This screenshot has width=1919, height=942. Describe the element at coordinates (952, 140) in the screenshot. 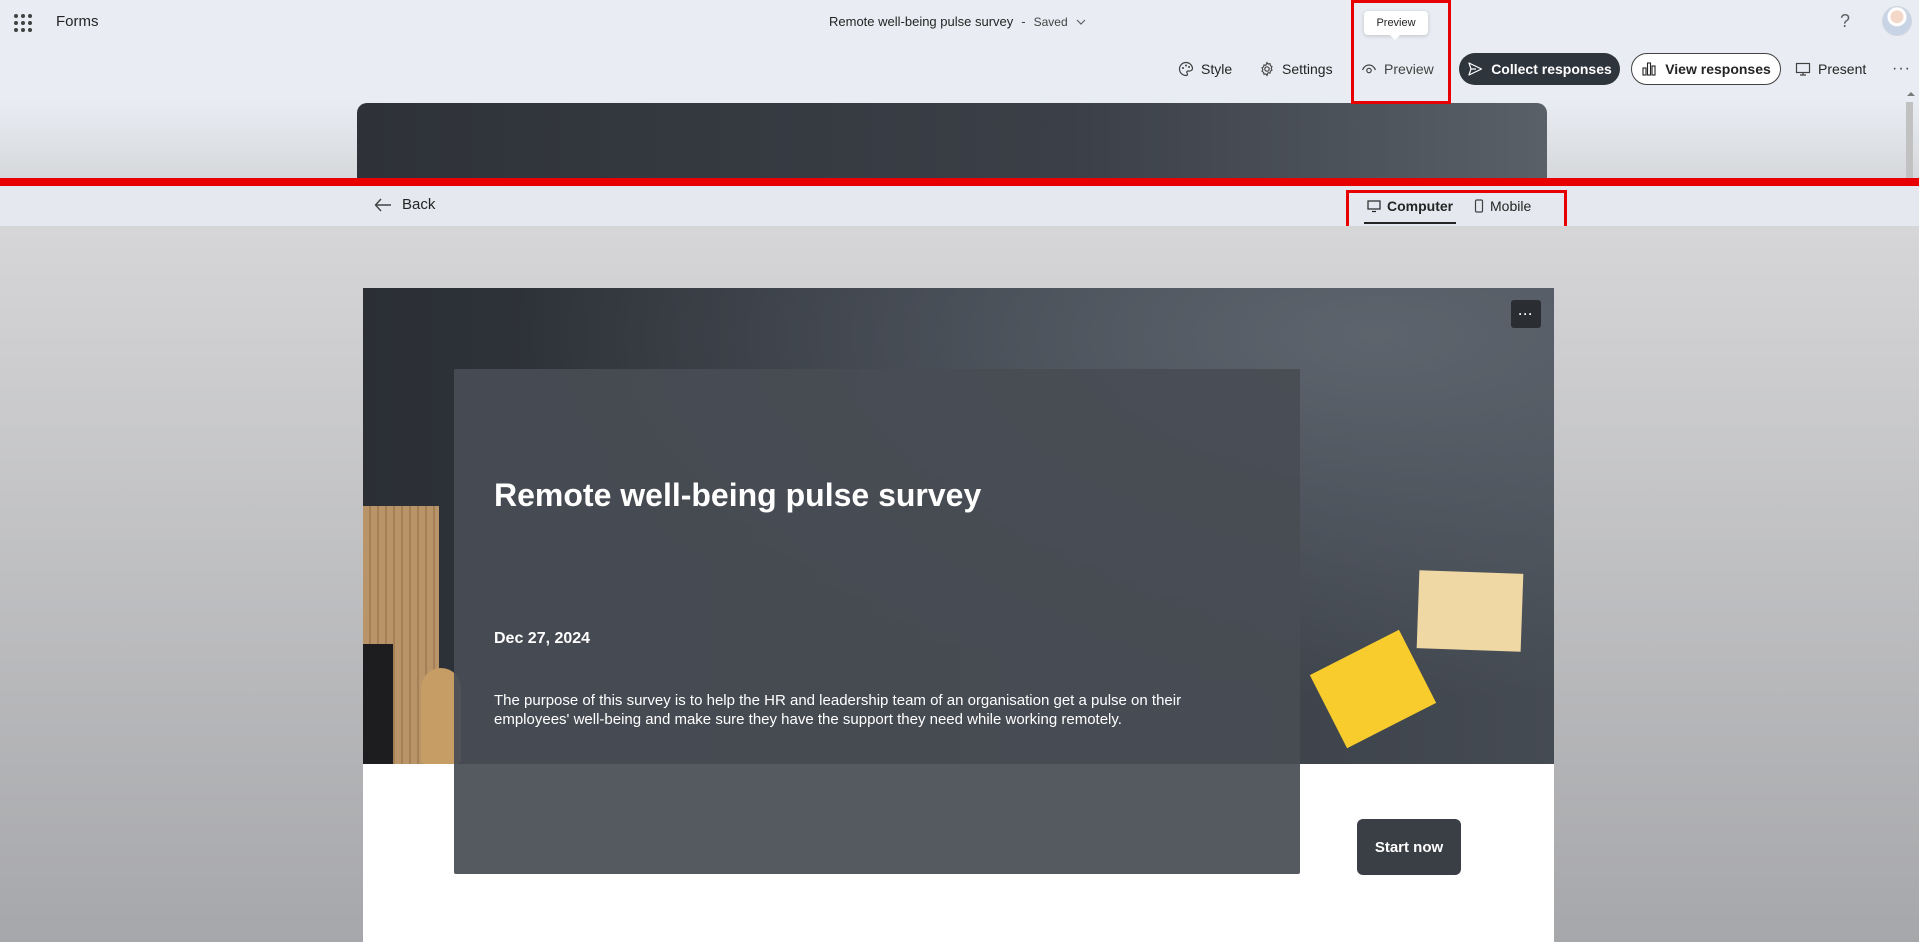

I see `editor-form-banner` at that location.